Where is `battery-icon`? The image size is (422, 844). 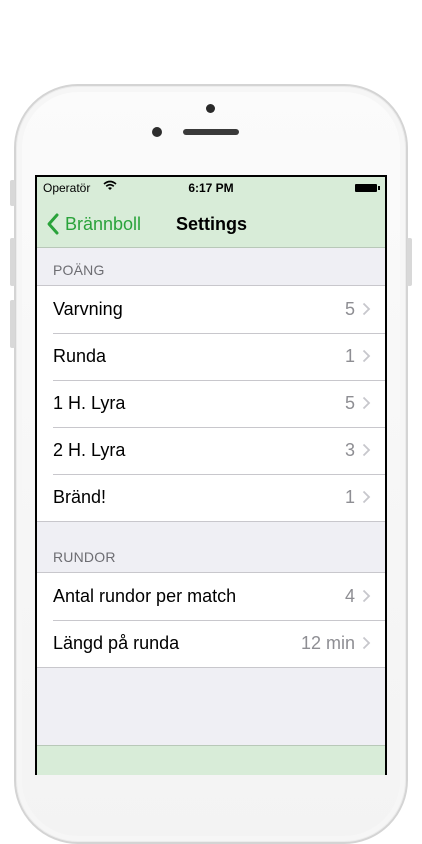 battery-icon is located at coordinates (367, 188).